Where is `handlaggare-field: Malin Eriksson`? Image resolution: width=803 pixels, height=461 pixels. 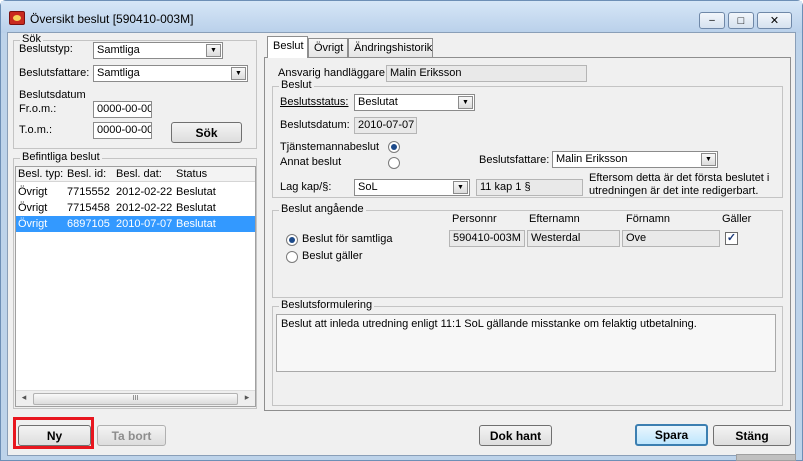
handlaggare-field: Malin Eriksson is located at coordinates (486, 73).